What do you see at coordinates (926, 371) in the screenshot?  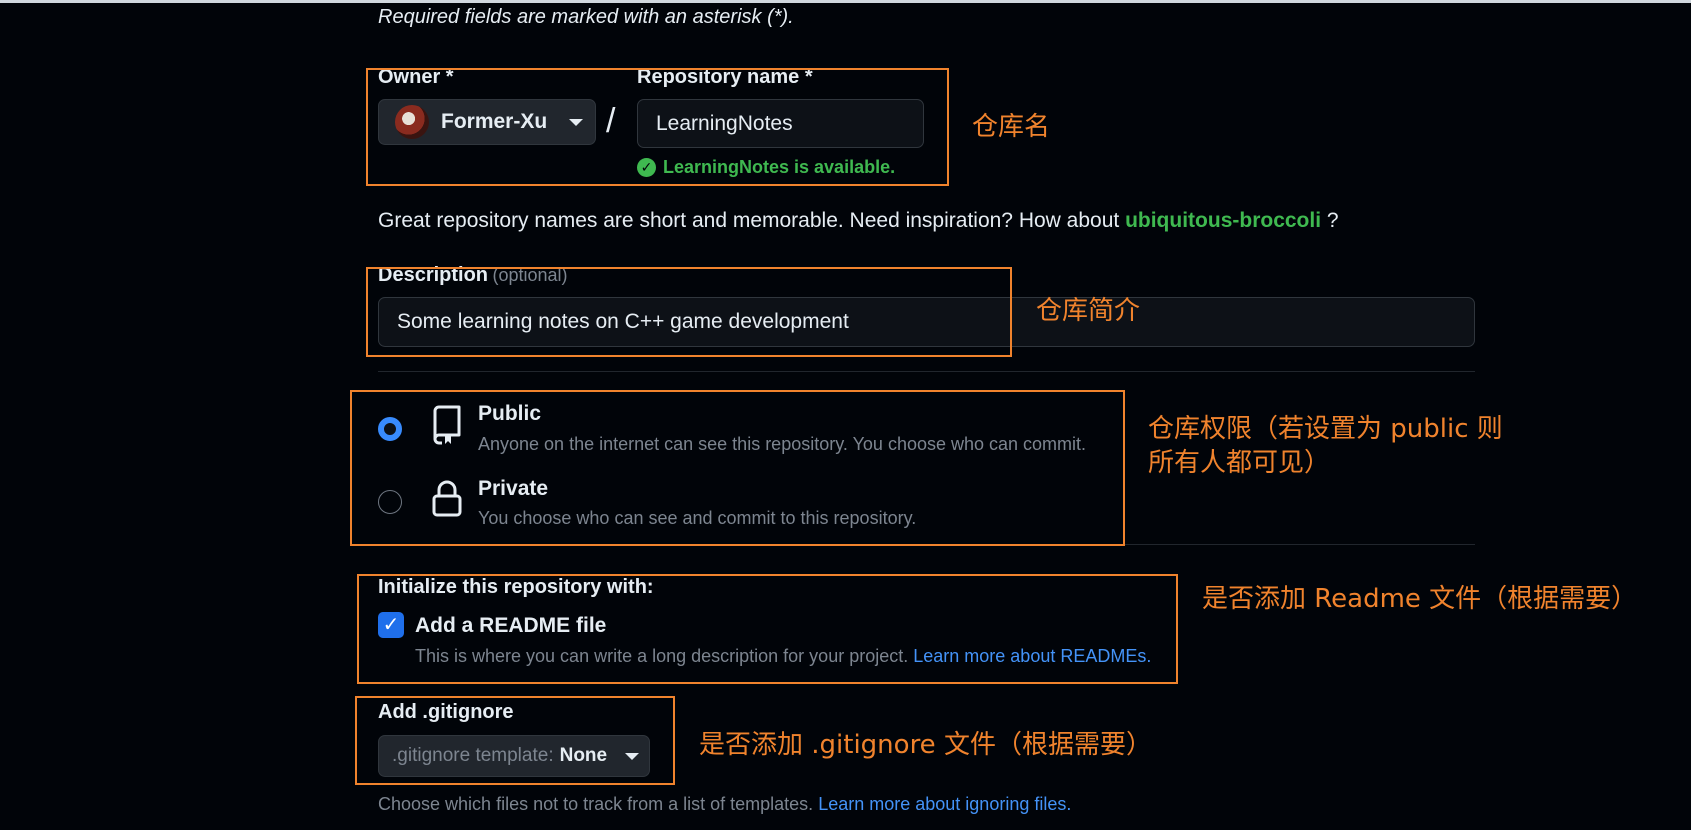 I see `divider` at bounding box center [926, 371].